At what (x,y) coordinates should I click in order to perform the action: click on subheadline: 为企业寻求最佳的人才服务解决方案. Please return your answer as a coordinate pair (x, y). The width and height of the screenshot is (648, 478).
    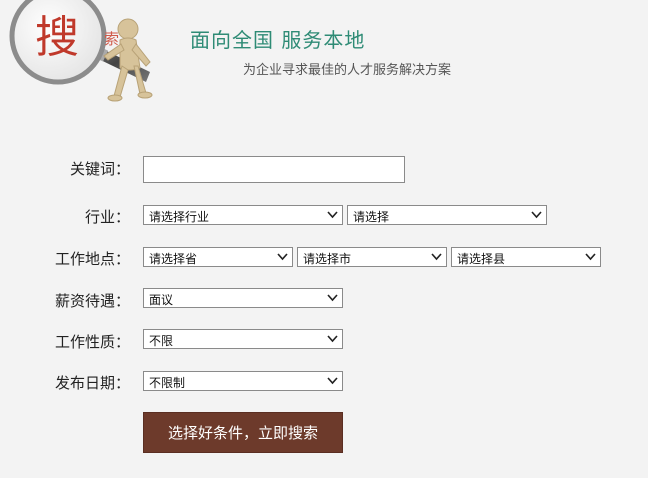
    Looking at the image, I should click on (347, 70).